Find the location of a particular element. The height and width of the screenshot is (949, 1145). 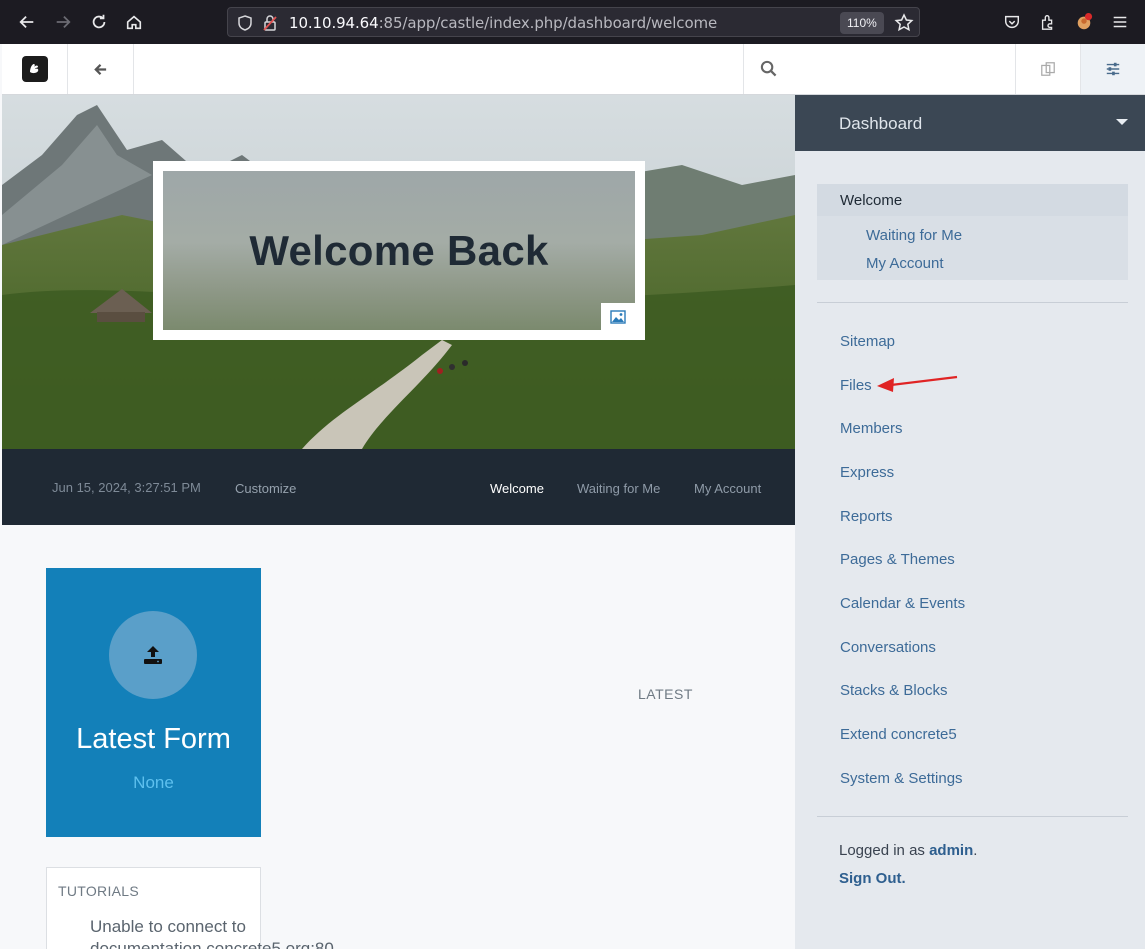

latest-form-title: Latest Form is located at coordinates (153, 739).